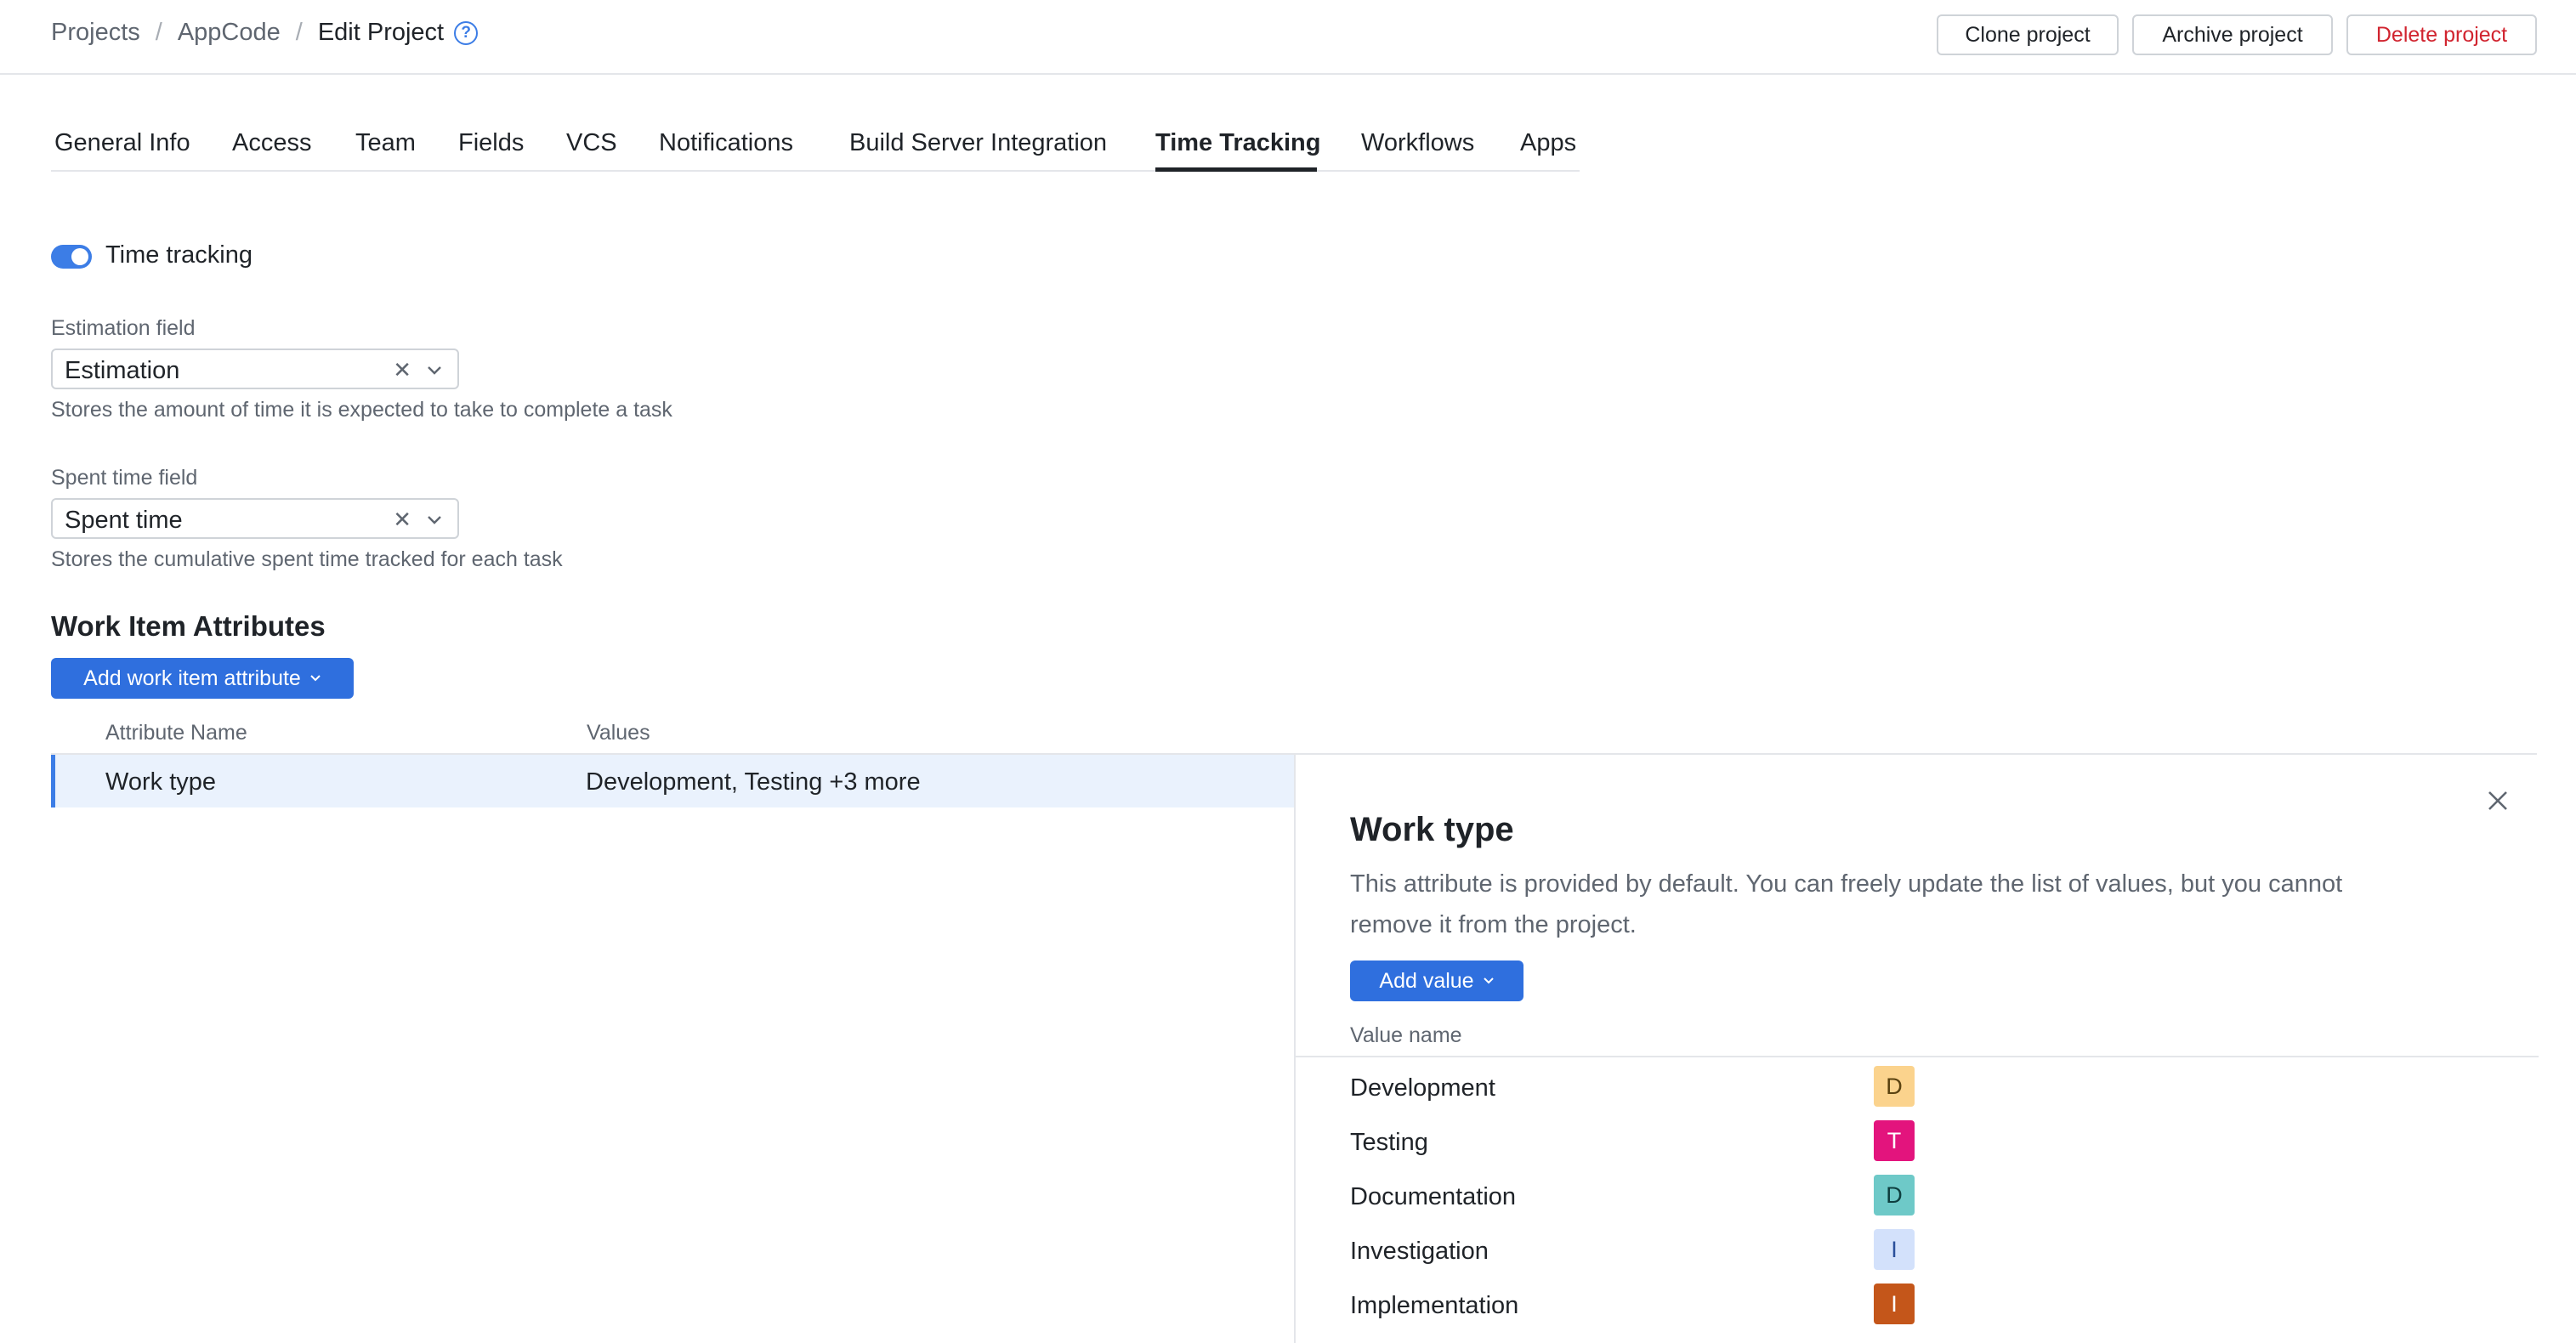 This screenshot has height=1343, width=2576. Describe the element at coordinates (2028, 34) in the screenshot. I see `clone-project-button: Clone project` at that location.